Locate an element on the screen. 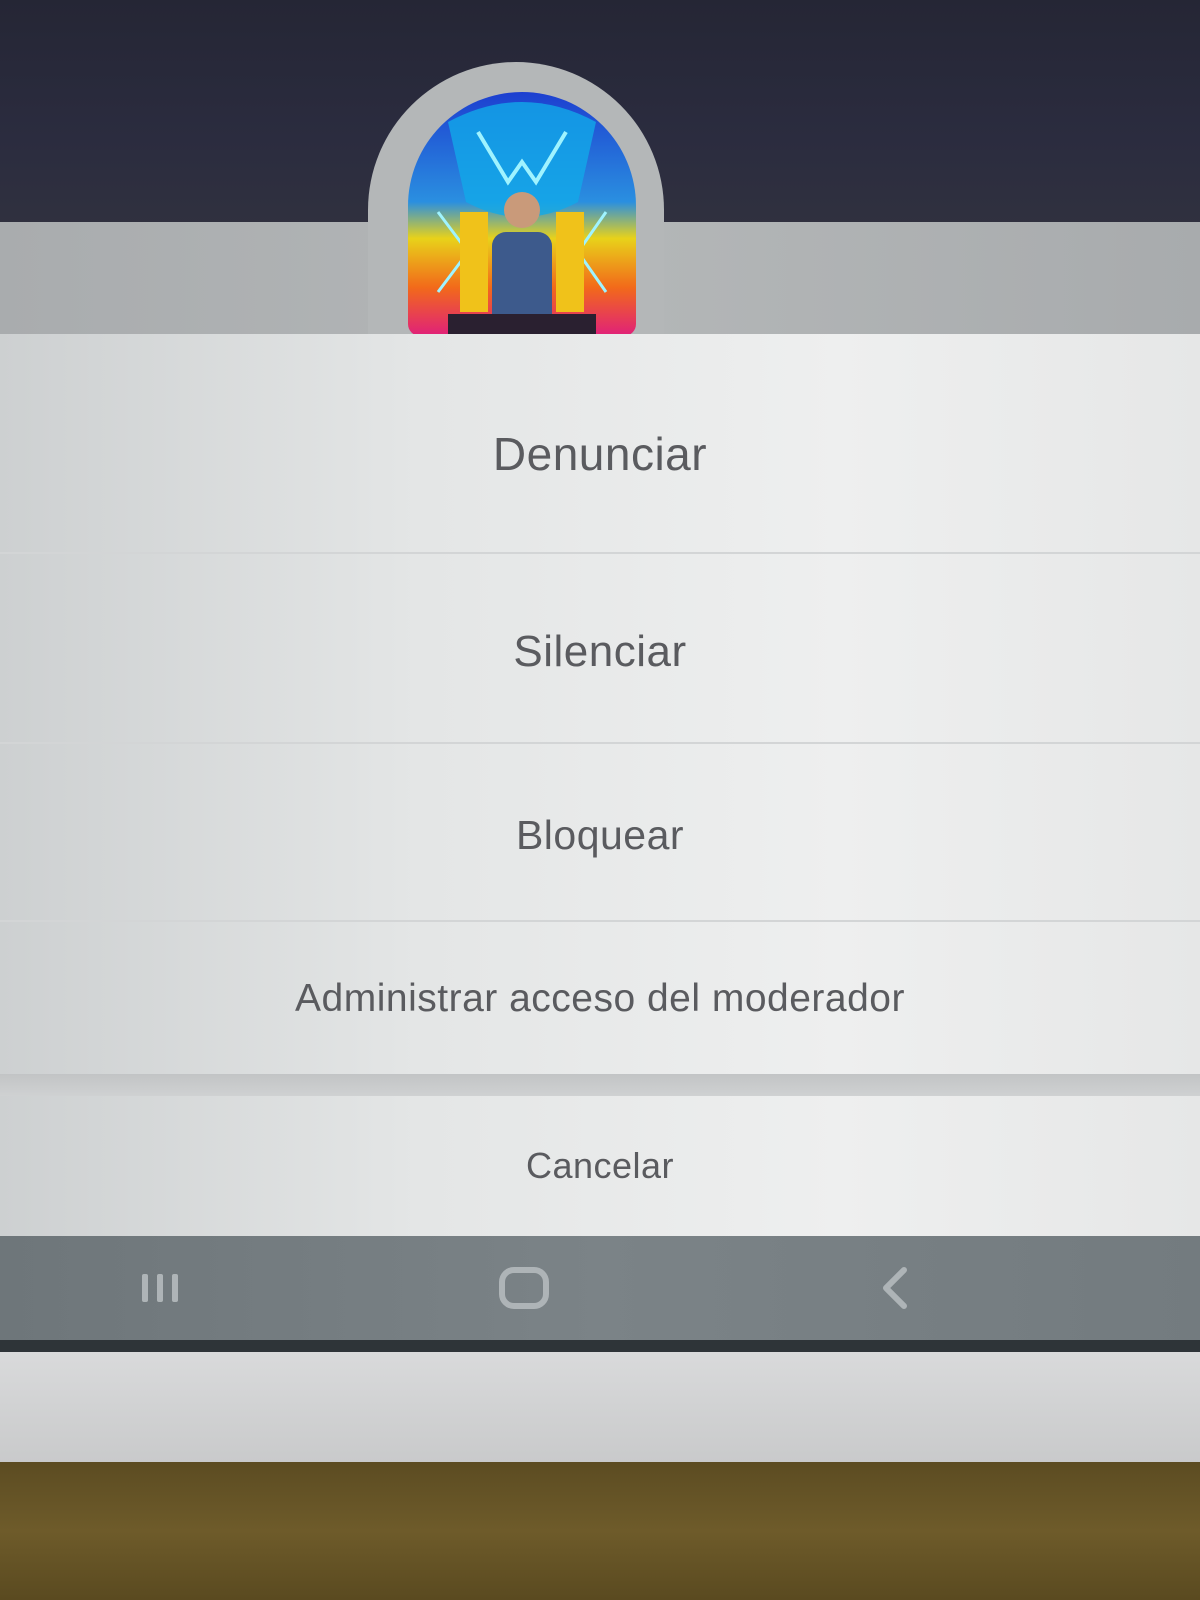  device-frame is located at coordinates (600, 1407).